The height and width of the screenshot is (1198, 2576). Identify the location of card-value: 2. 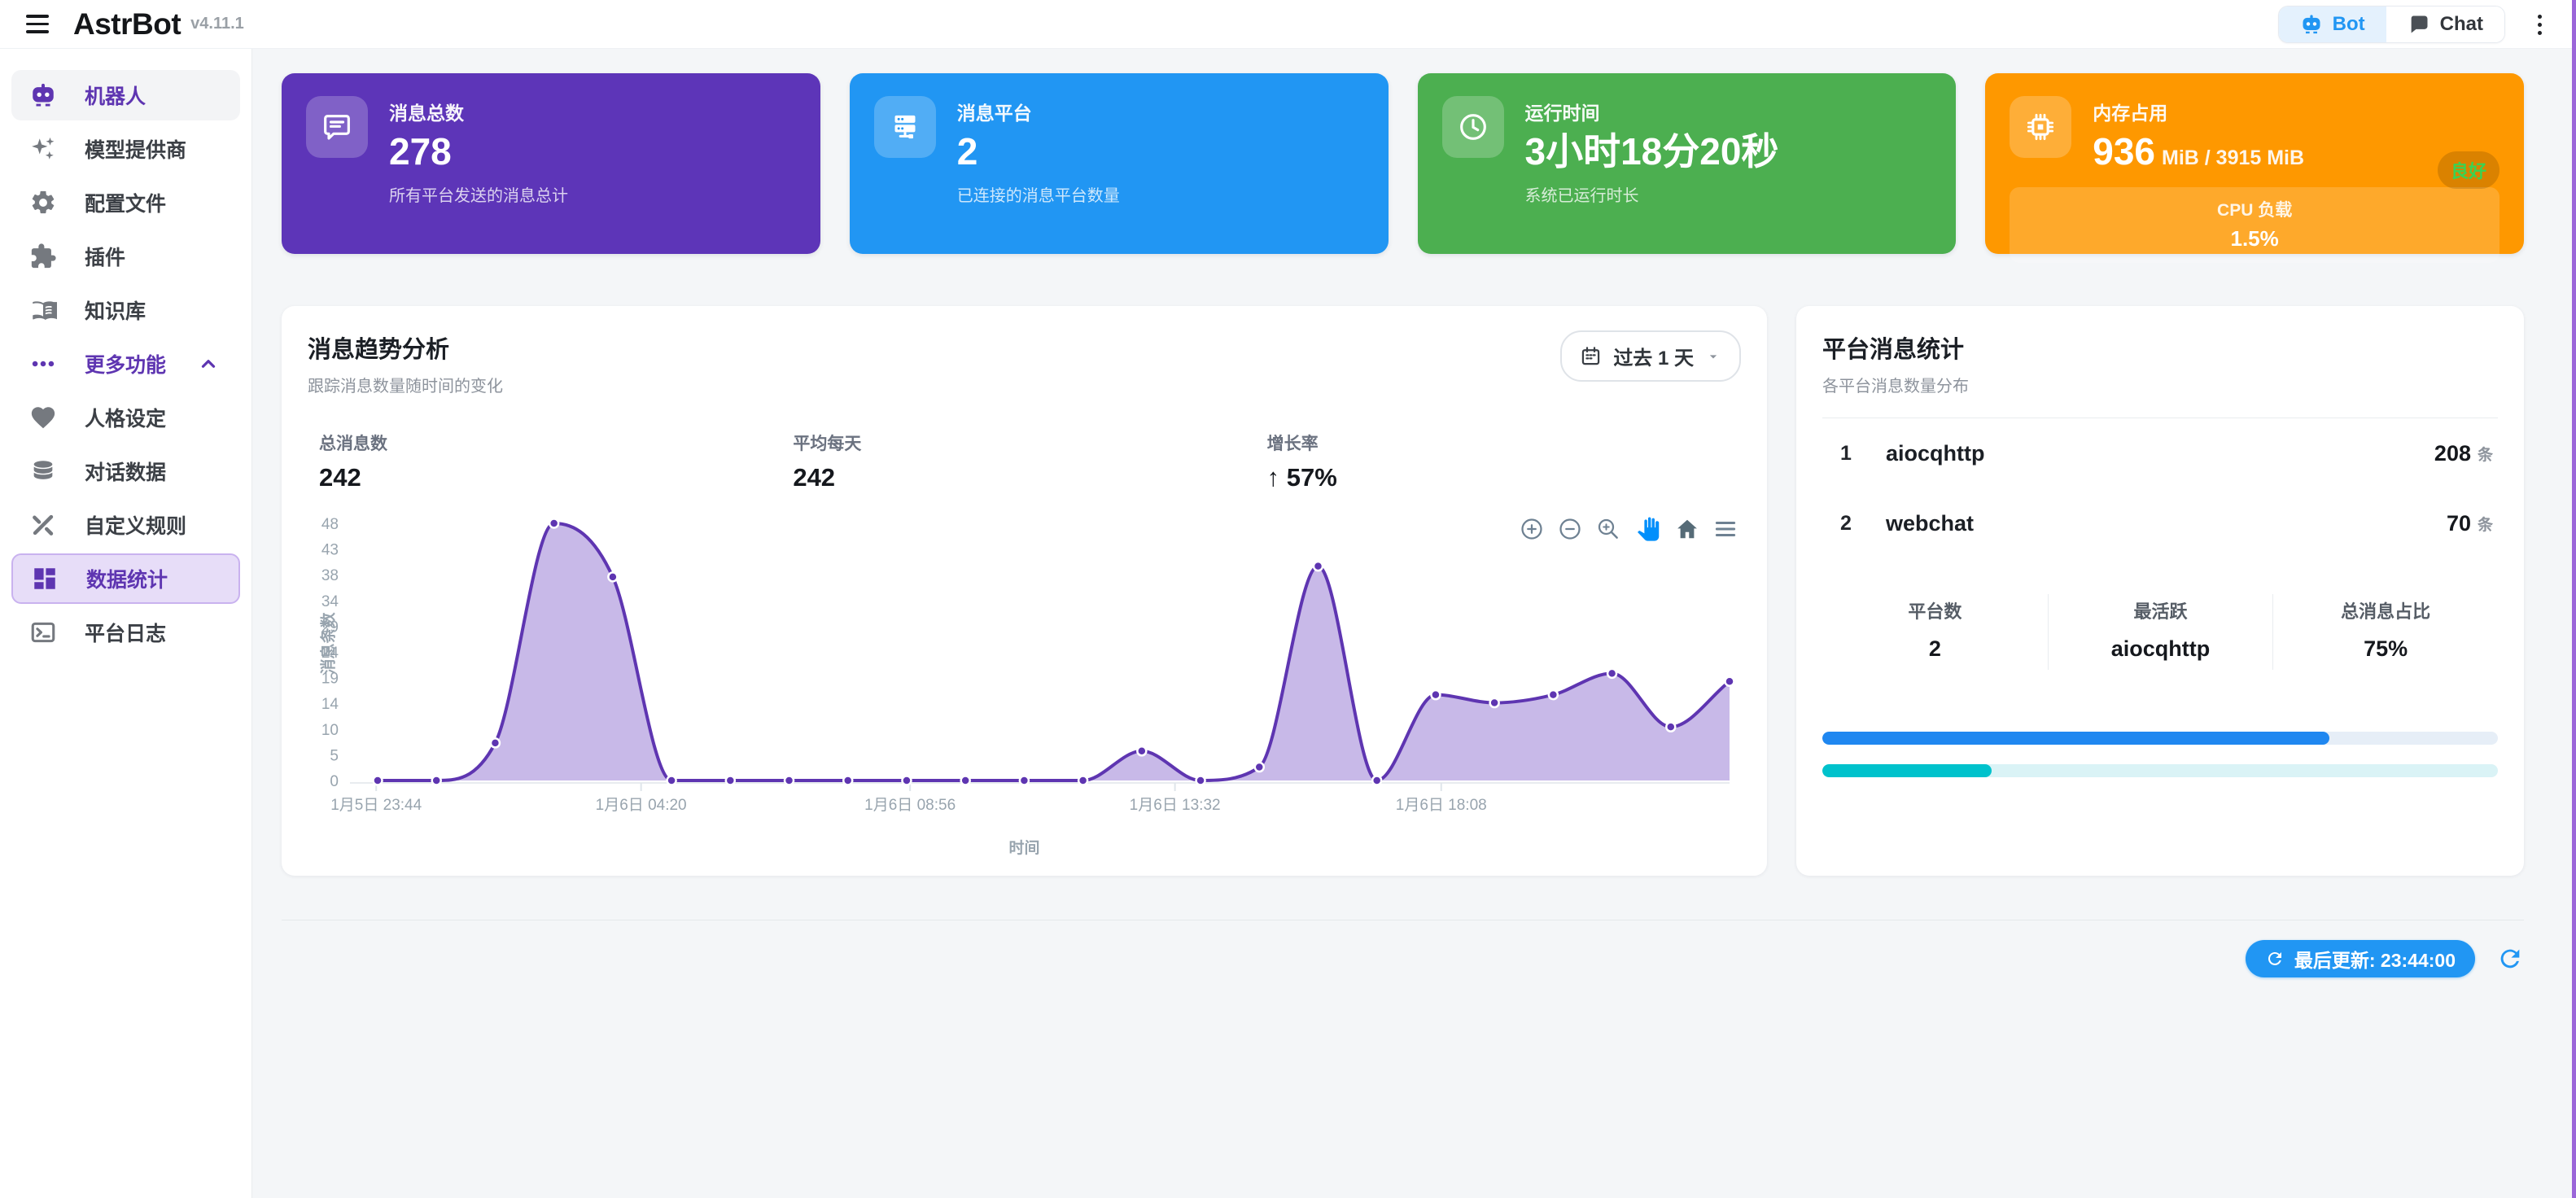
(967, 151).